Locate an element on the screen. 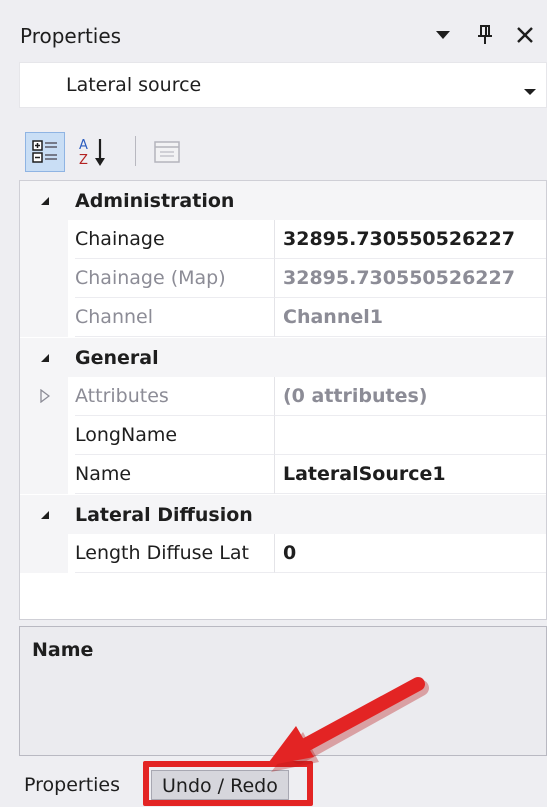 This screenshot has height=807, width=547. categorized-icon is located at coordinates (44, 151).